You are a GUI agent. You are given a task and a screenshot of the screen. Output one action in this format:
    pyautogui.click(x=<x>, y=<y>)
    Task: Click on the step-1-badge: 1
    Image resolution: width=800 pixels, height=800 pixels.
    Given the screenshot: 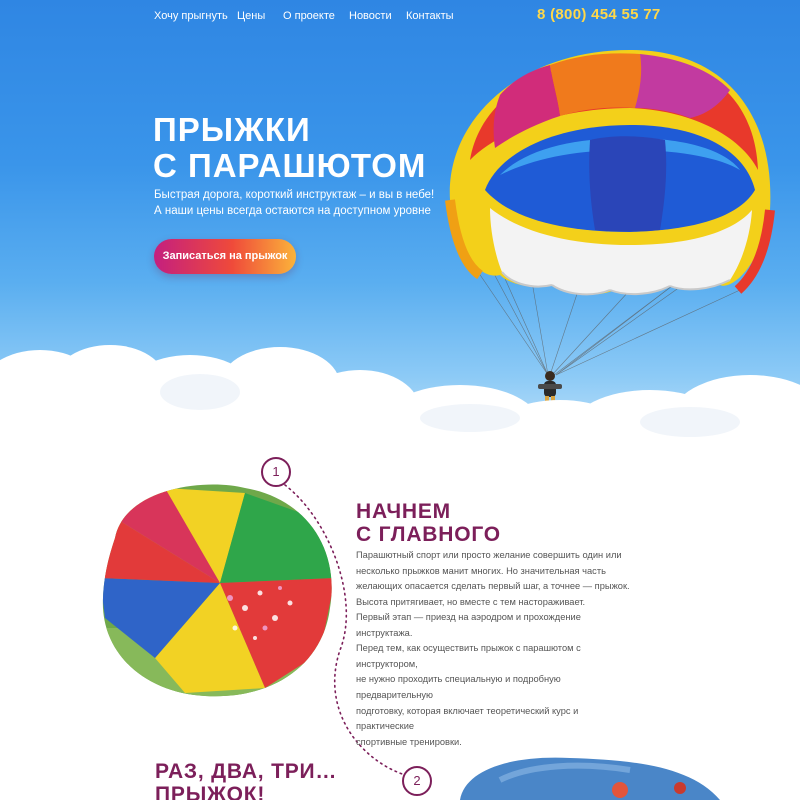 What is the action you would take?
    pyautogui.click(x=276, y=472)
    